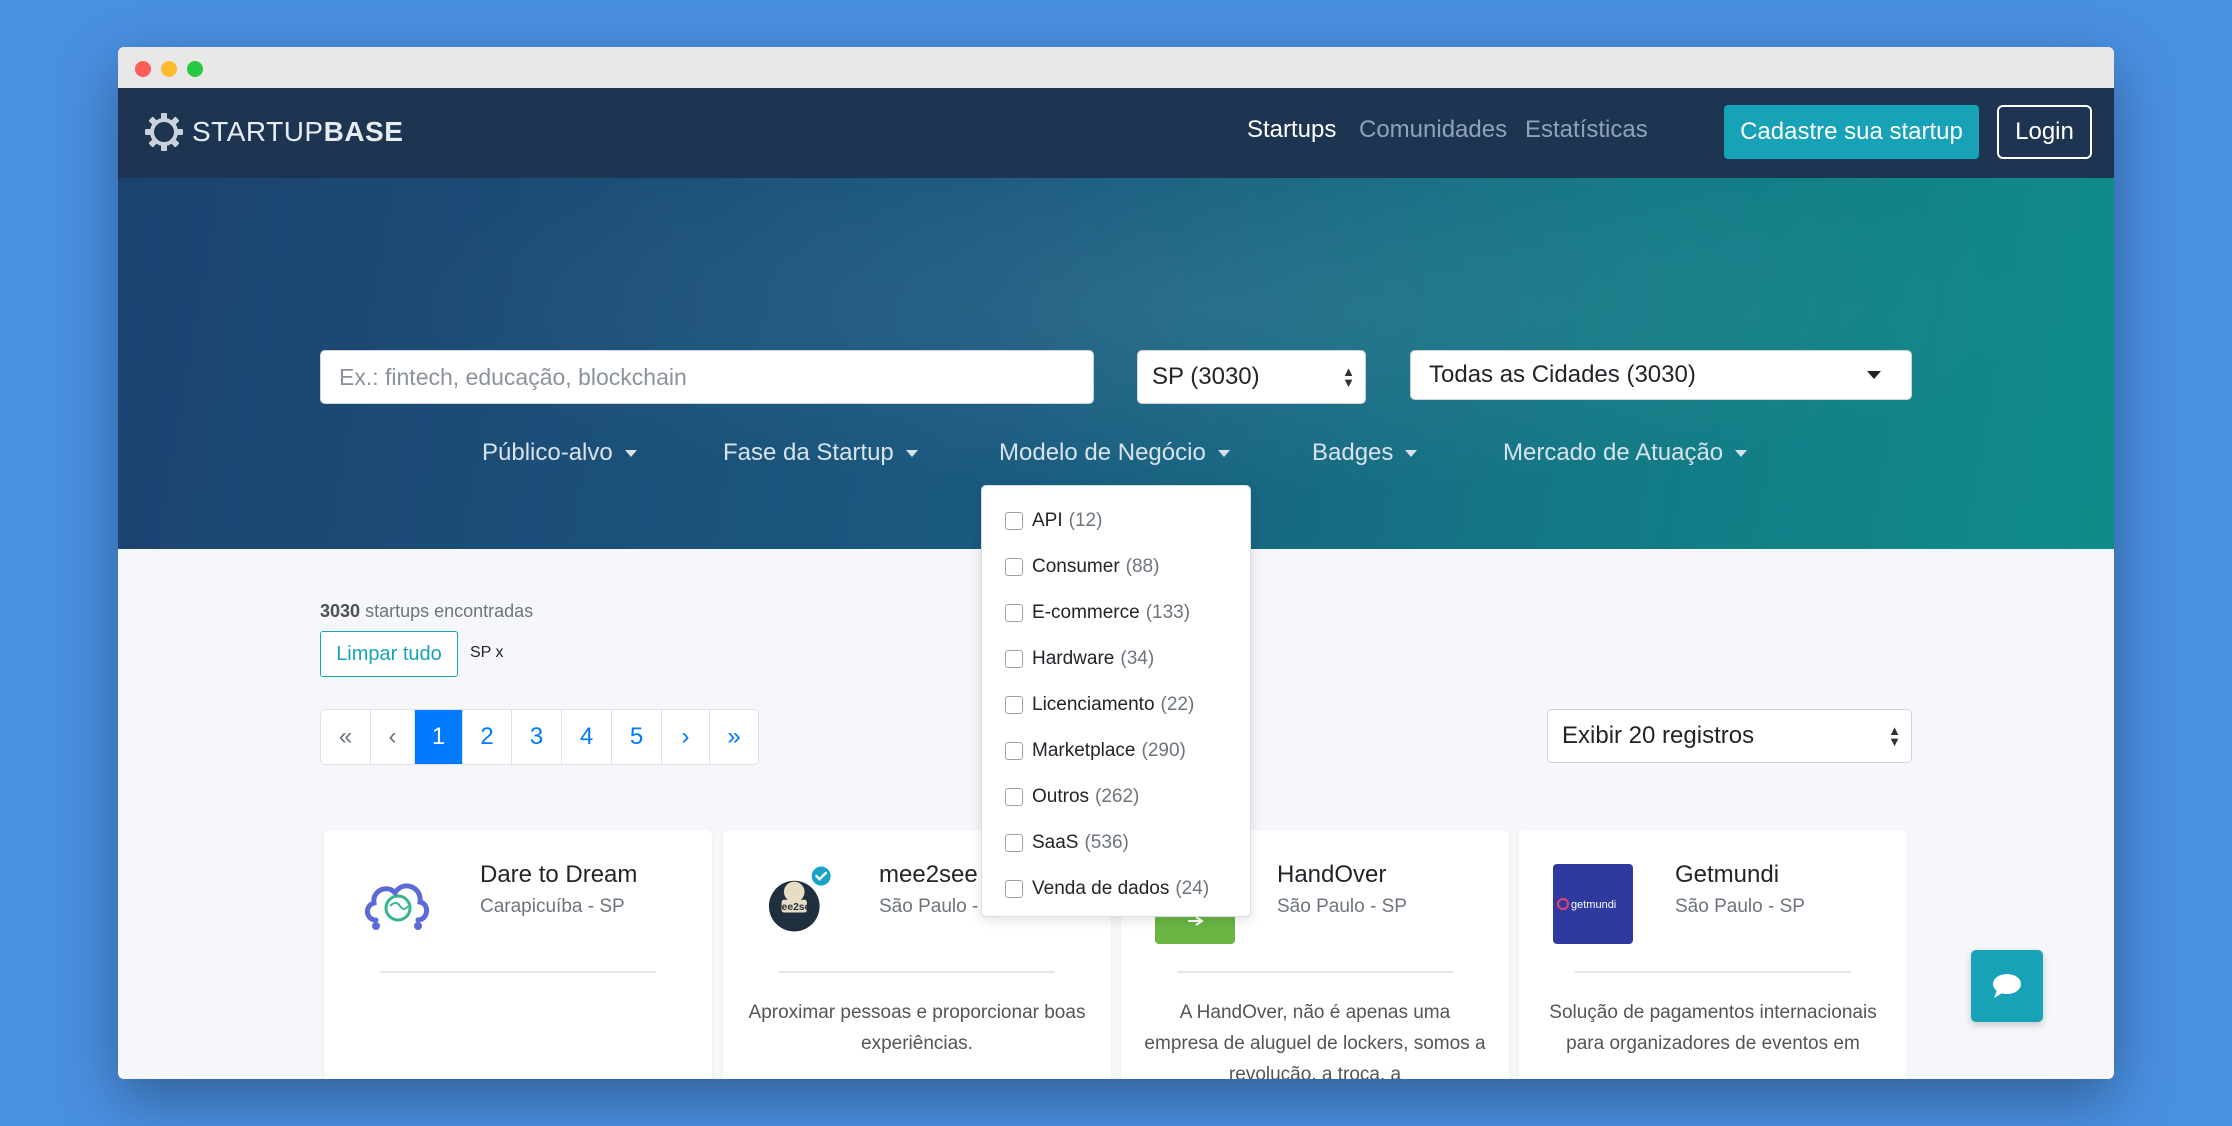  Describe the element at coordinates (297, 132) in the screenshot. I see `logo-text: STARTUPBASE` at that location.